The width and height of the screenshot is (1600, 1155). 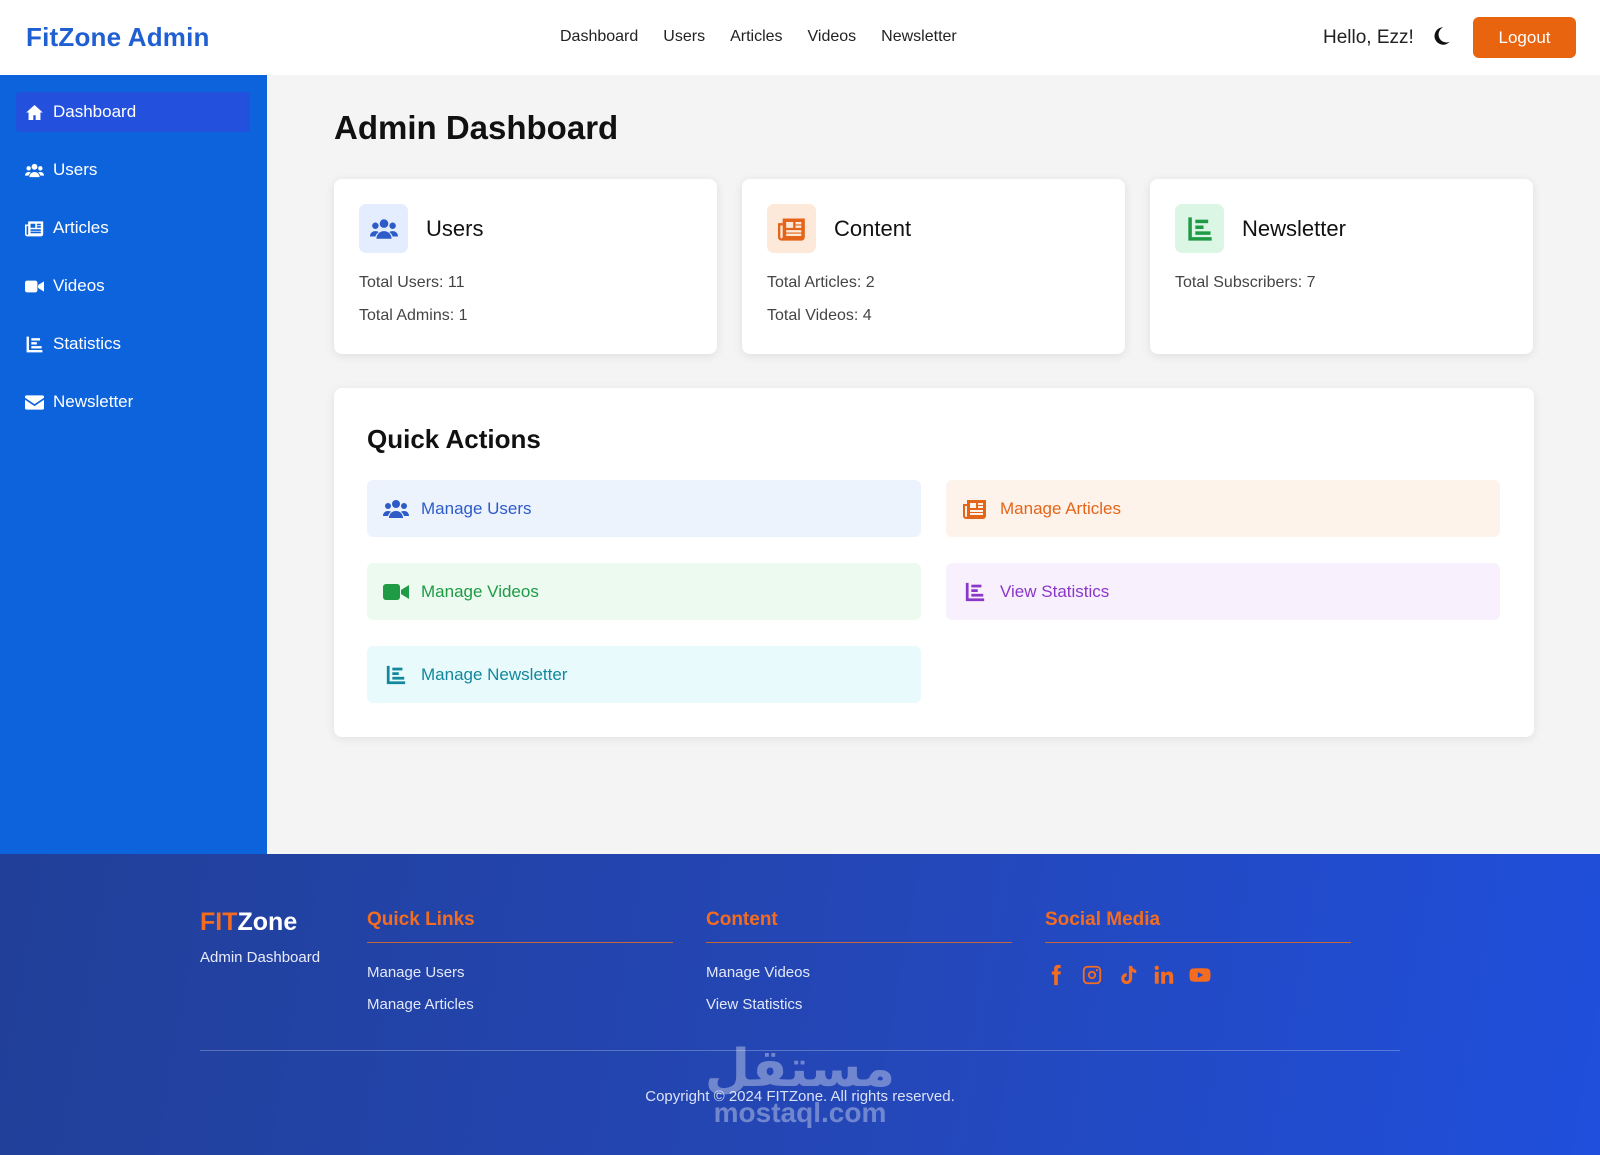 What do you see at coordinates (133, 170) in the screenshot?
I see `sidebar-item-users: Users` at bounding box center [133, 170].